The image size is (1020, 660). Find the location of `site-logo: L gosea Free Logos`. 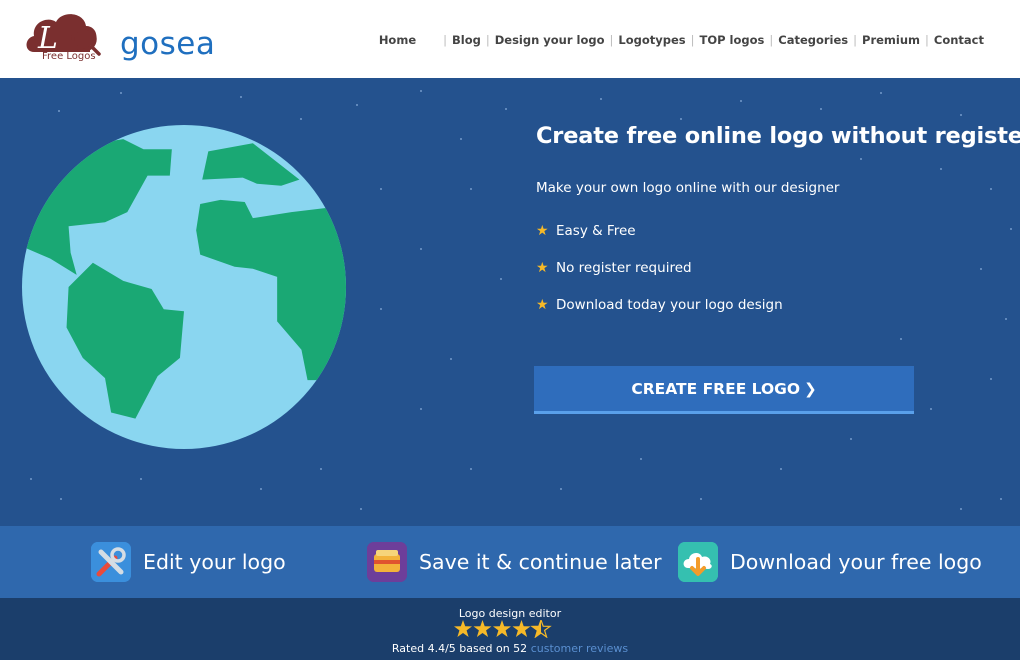

site-logo: L gosea Free Logos is located at coordinates (119, 39).